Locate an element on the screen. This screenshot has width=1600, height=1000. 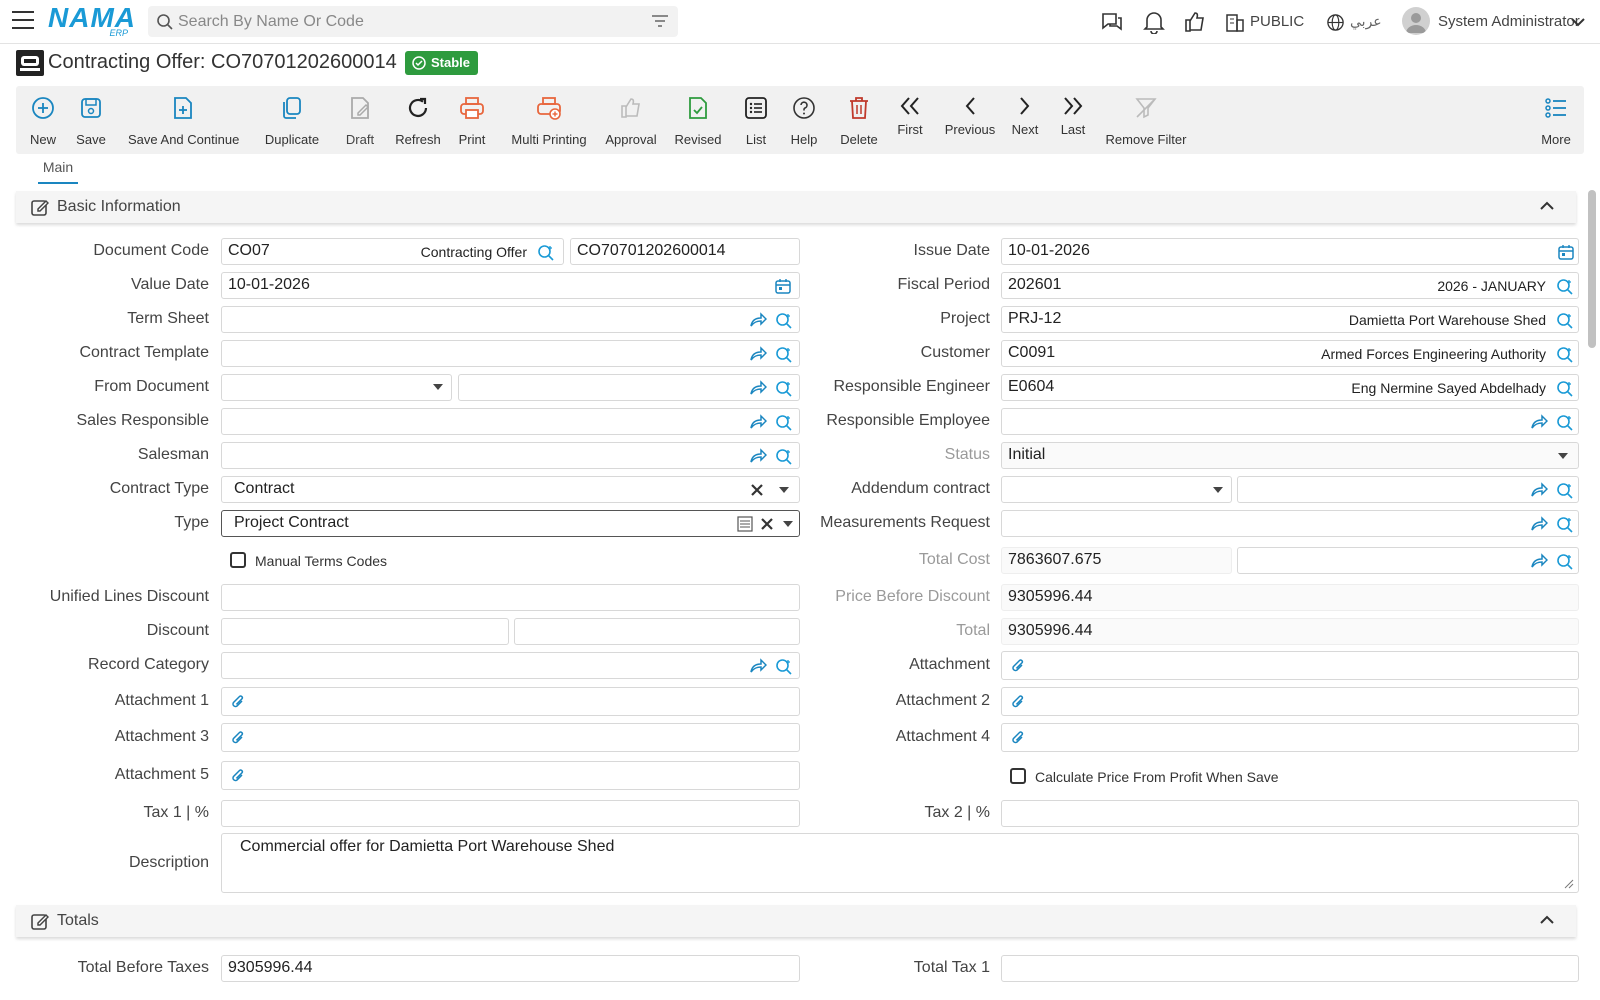
from-document-type-select is located at coordinates (336, 387).